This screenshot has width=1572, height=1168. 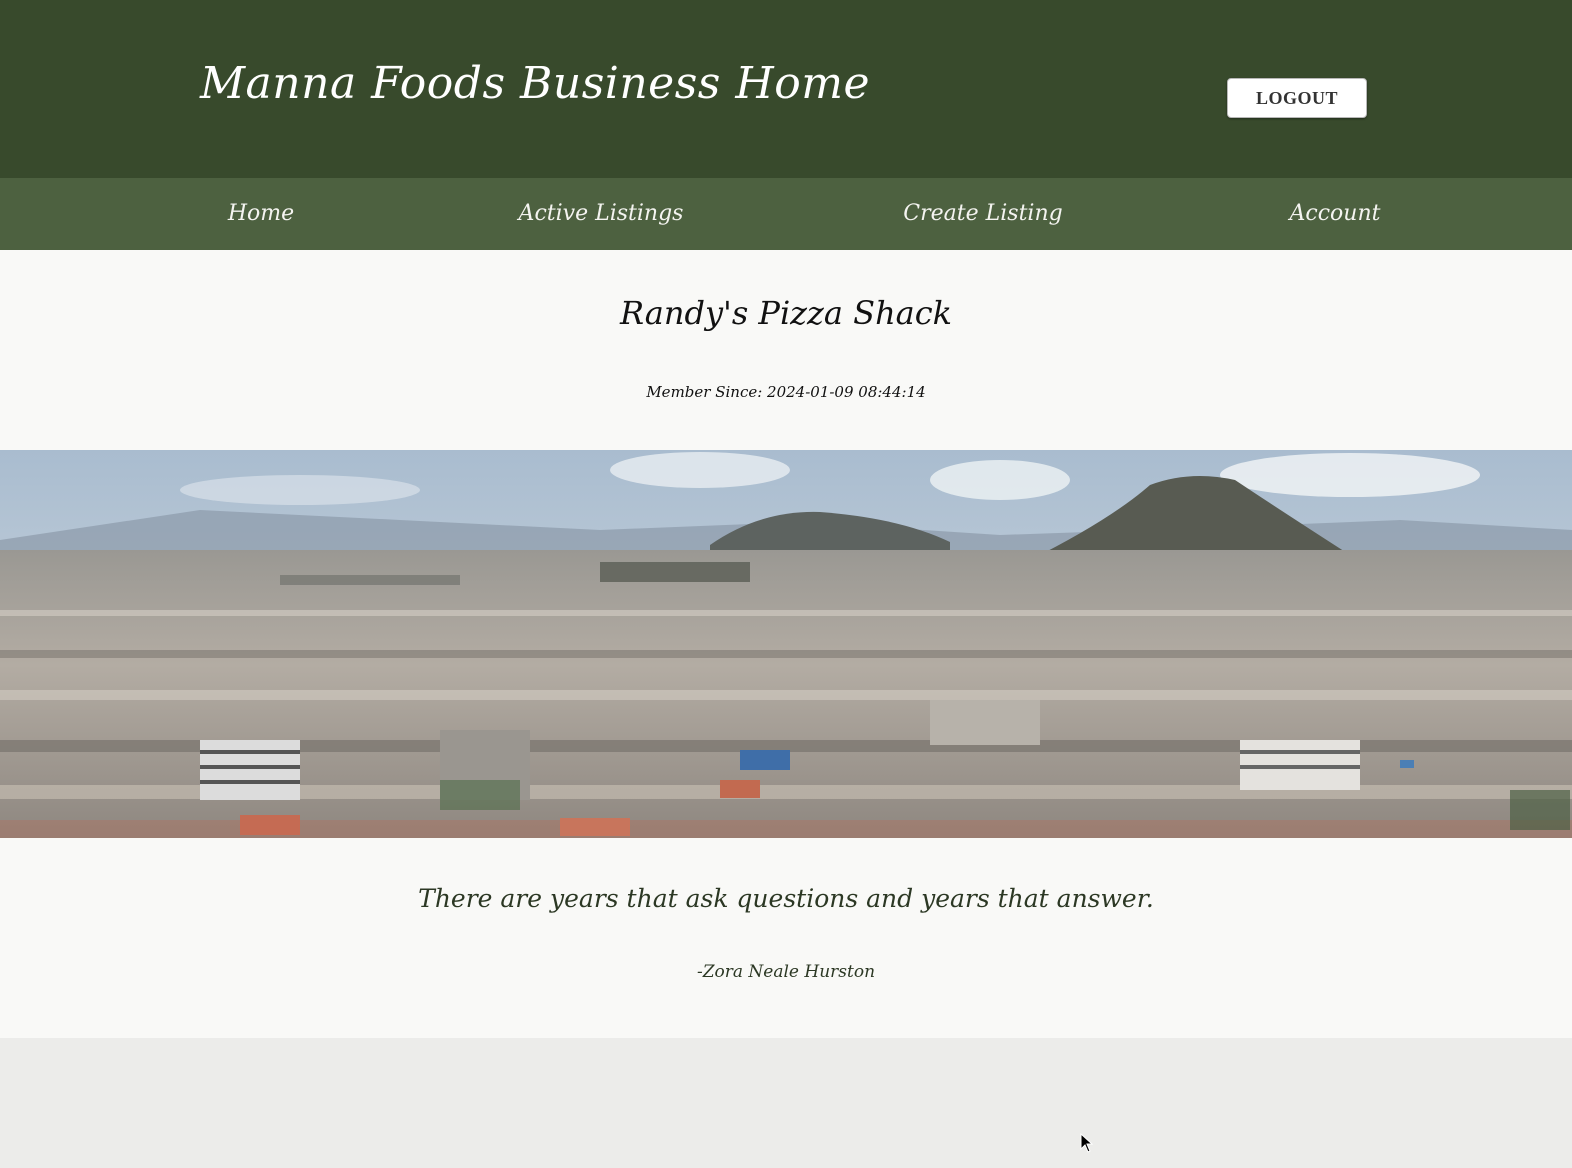 What do you see at coordinates (535, 83) in the screenshot?
I see `site-title: Manna Foods Business Home` at bounding box center [535, 83].